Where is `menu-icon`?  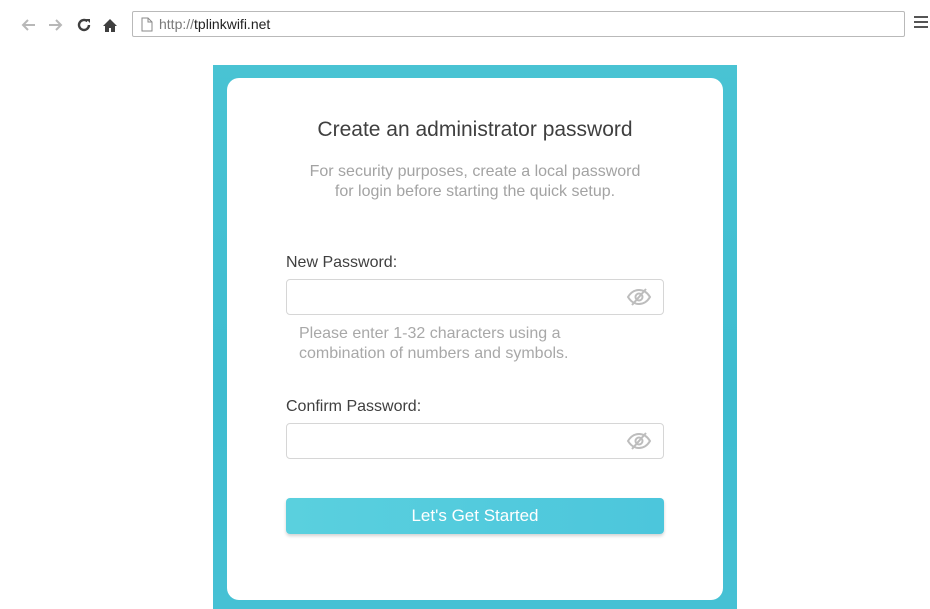 menu-icon is located at coordinates (921, 22).